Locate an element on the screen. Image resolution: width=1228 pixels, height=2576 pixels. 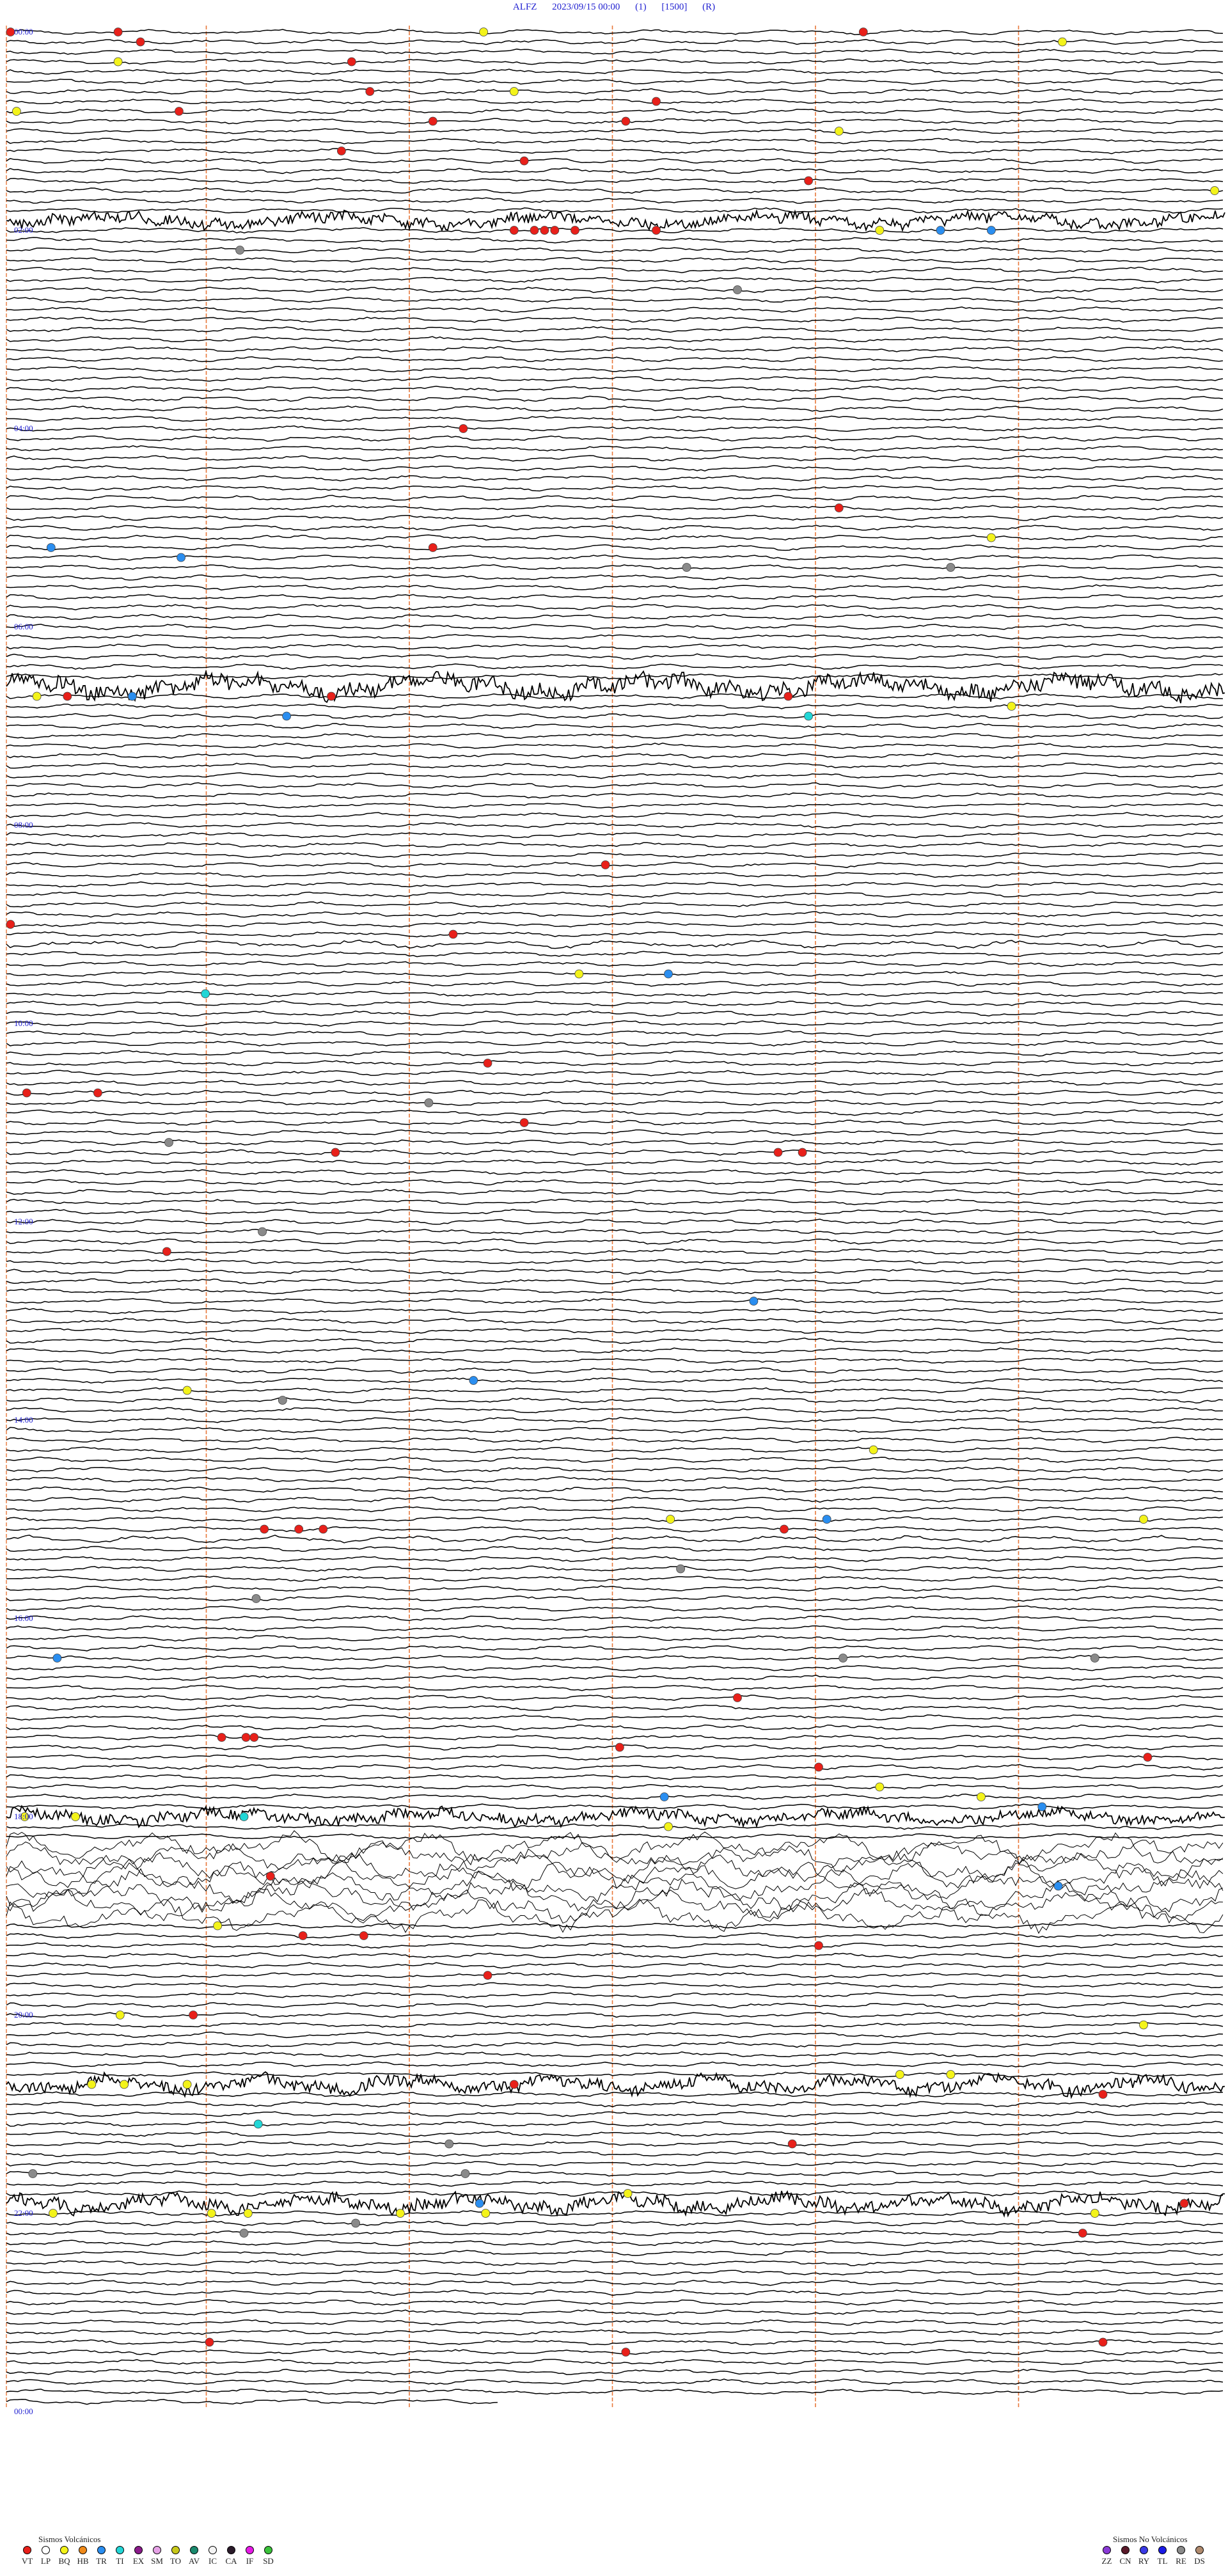
legend-dot-lp is located at coordinates (46, 2550).